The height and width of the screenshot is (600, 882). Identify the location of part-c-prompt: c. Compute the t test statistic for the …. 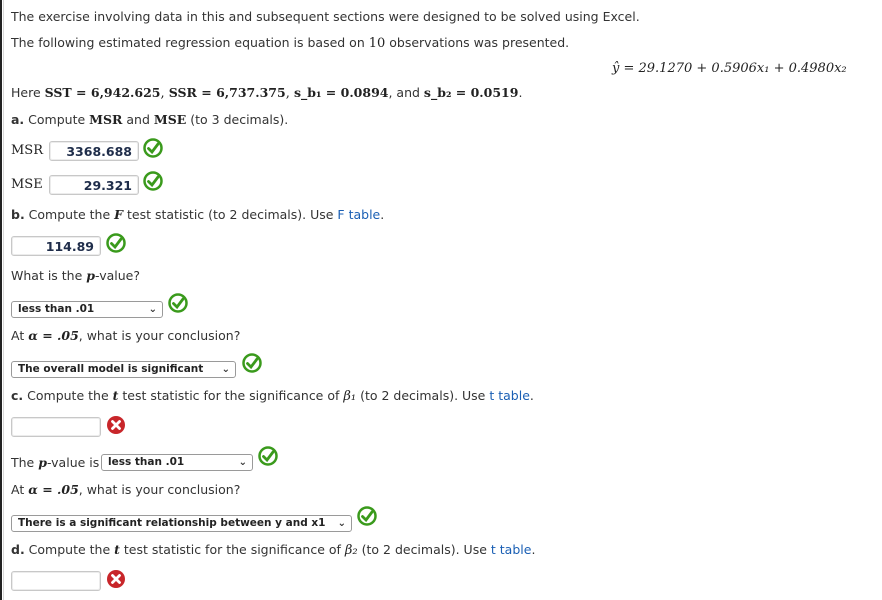
(272, 396).